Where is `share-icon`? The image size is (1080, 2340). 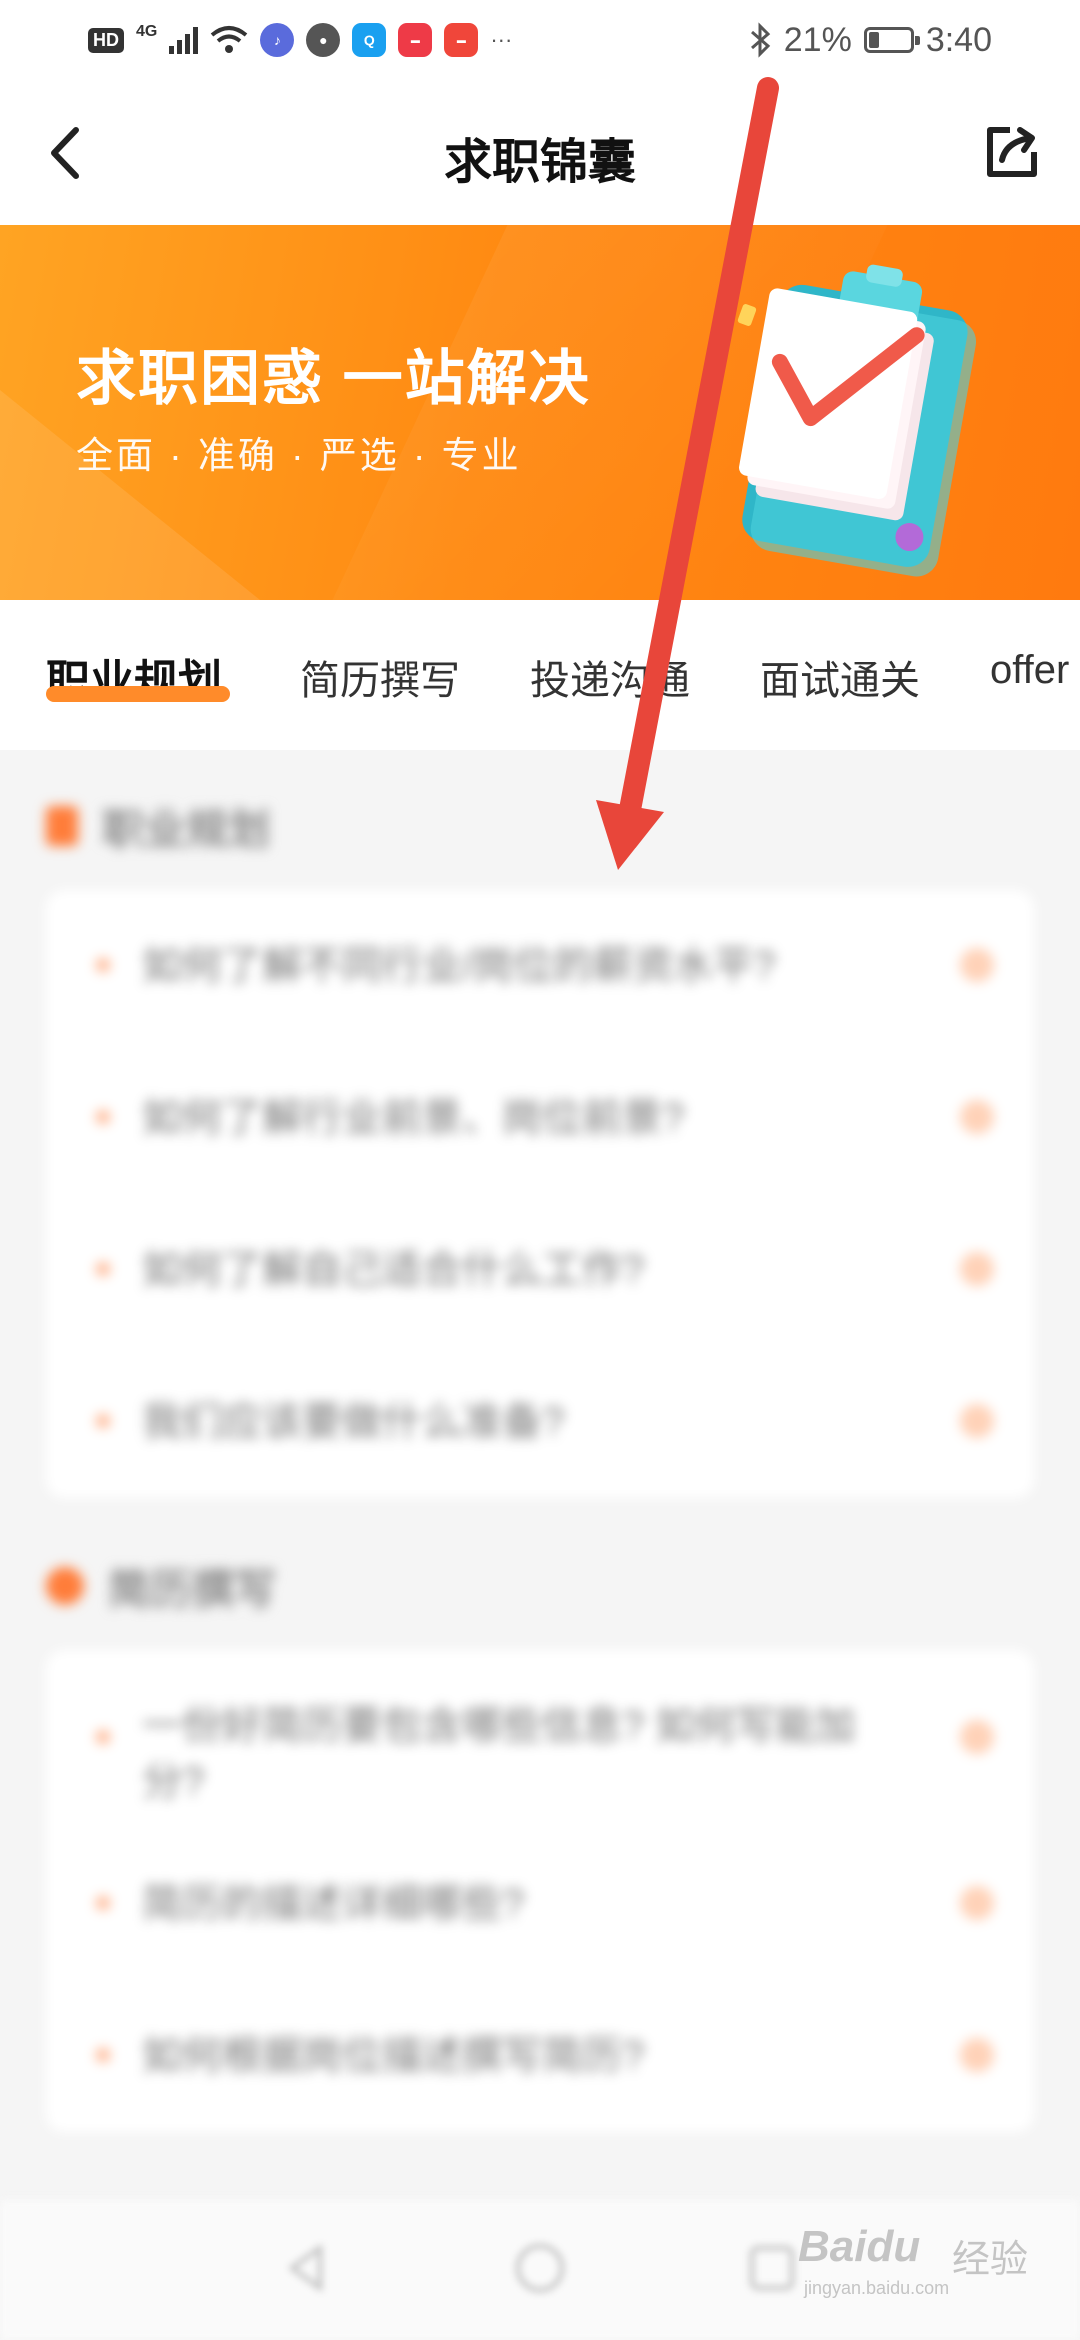
share-icon is located at coordinates (1012, 152).